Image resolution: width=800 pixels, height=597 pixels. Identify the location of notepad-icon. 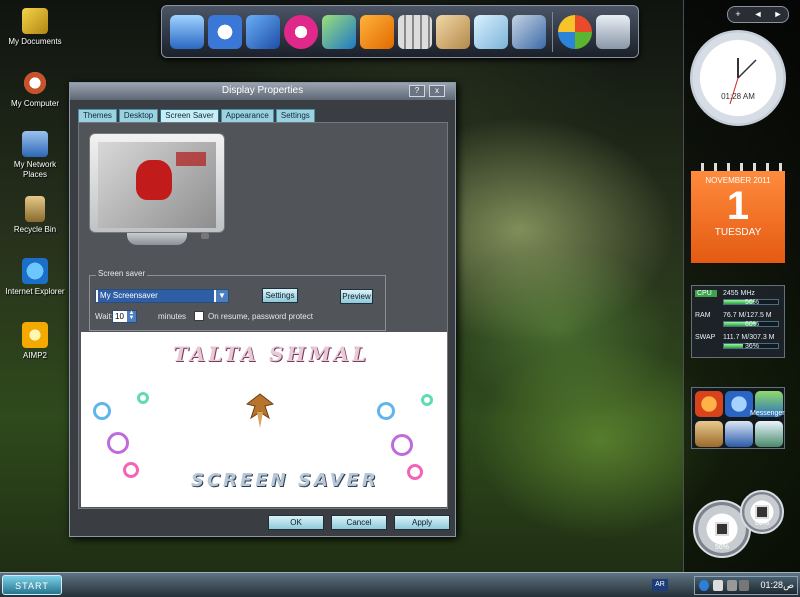
(491, 32).